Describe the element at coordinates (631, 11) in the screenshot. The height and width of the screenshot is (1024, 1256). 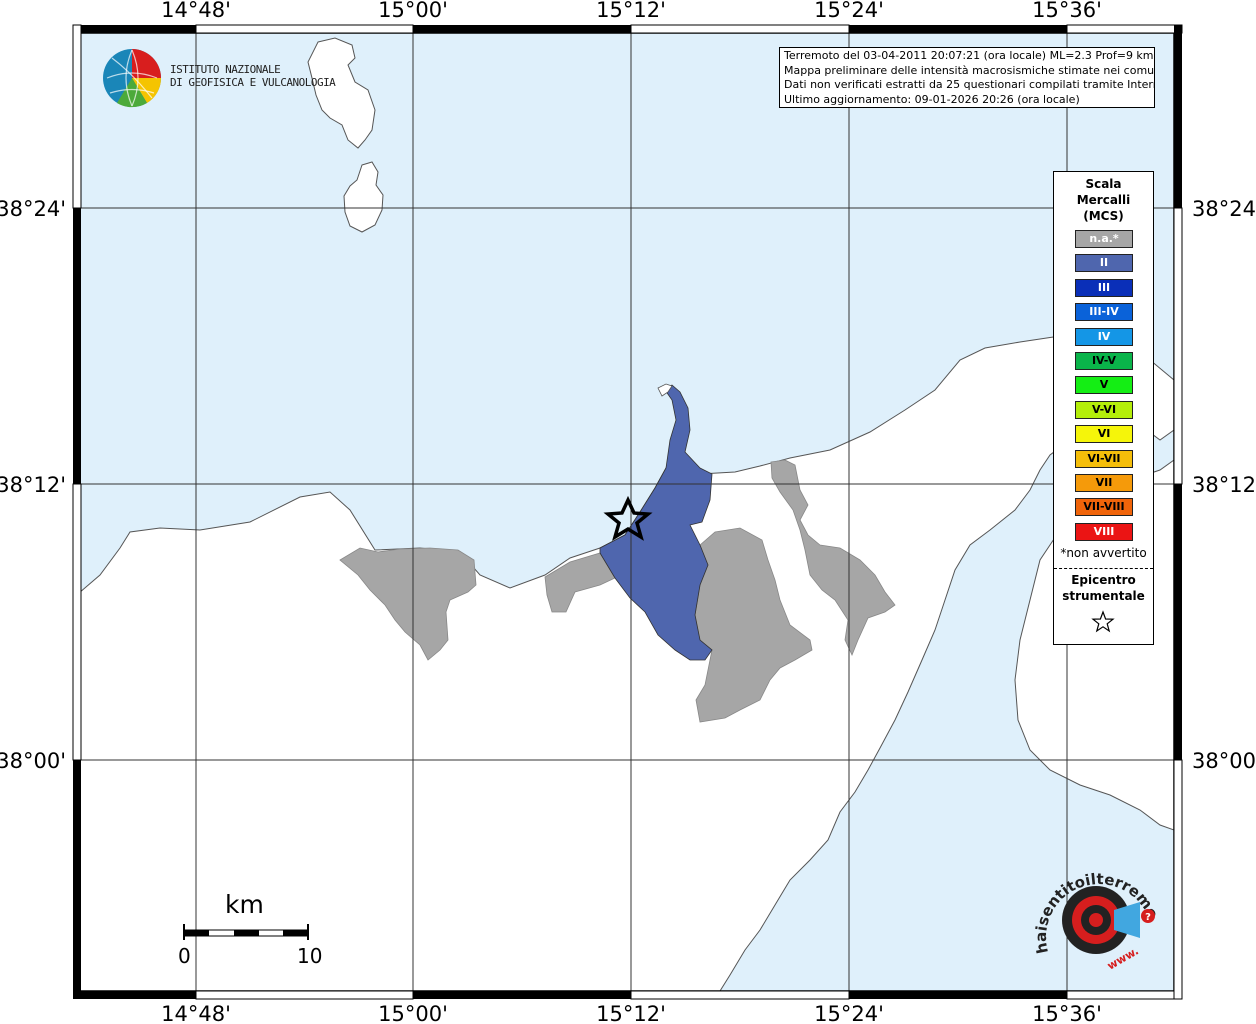
I see `top-tick-3: 15°12'` at that location.